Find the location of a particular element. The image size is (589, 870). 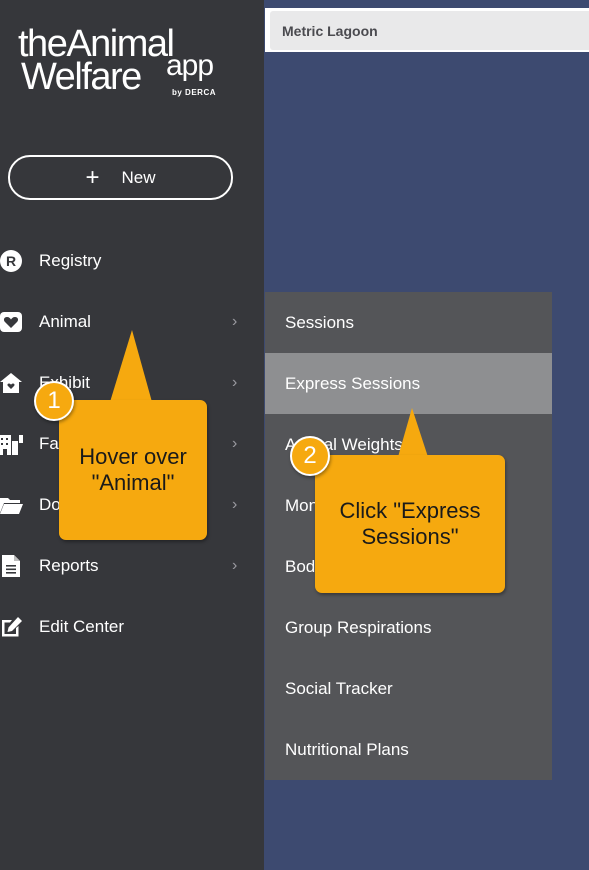

callout-1: Hover over "Animal" is located at coordinates (133, 470).